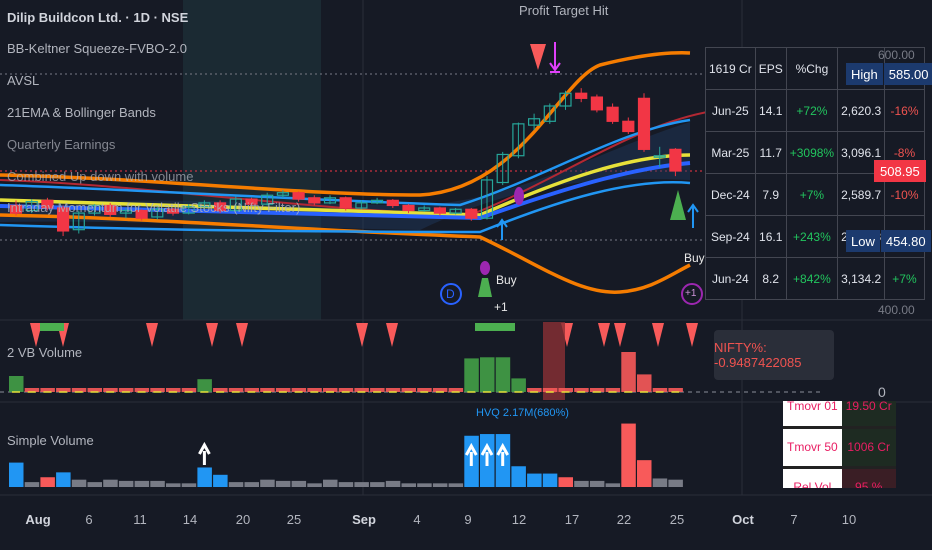 This screenshot has width=932, height=550. What do you see at coordinates (770, 278) in the screenshot?
I see `cell: 8.2` at bounding box center [770, 278].